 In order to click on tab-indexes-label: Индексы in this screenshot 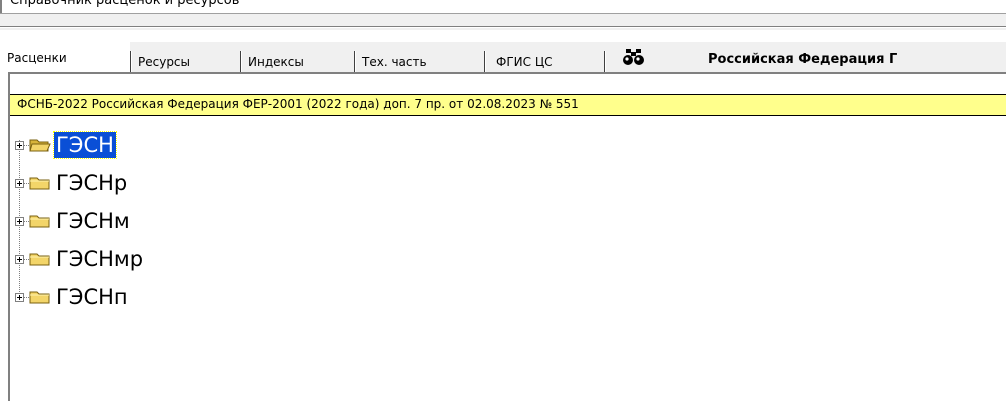, I will do `click(276, 62)`.